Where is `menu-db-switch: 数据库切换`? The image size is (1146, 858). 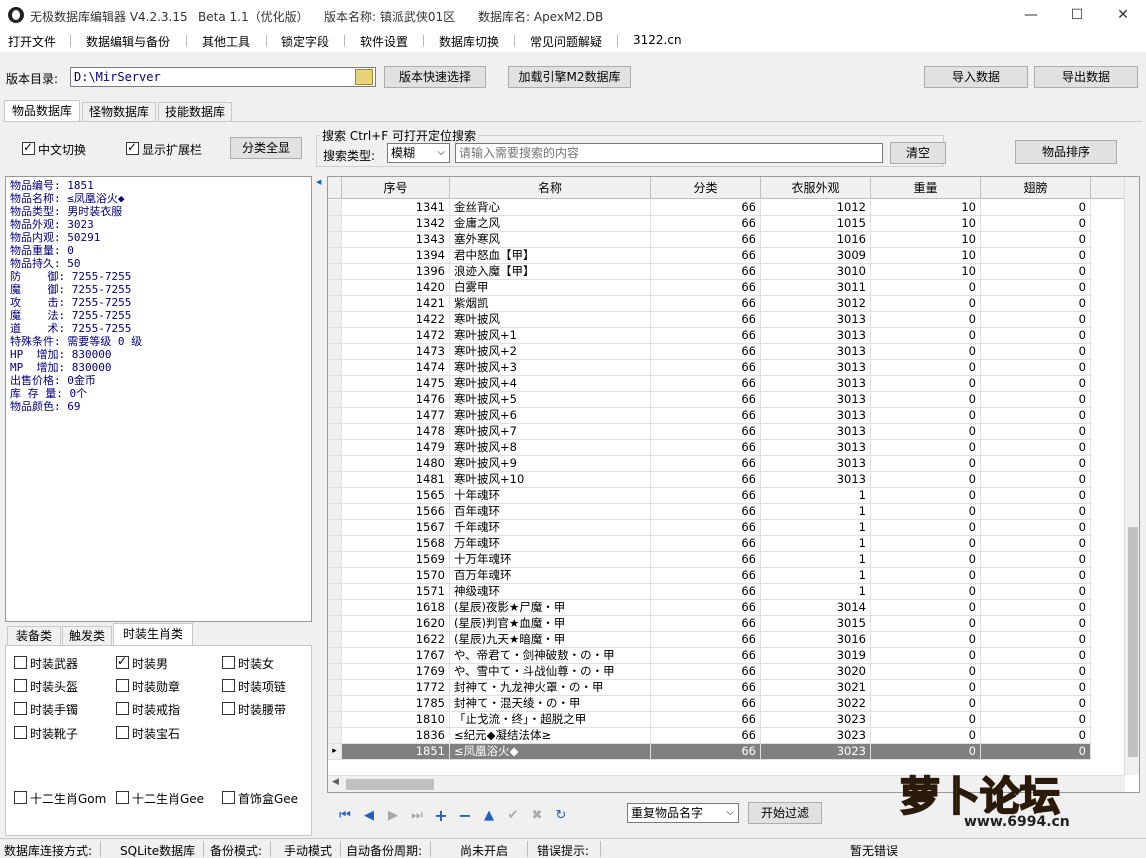
menu-db-switch: 数据库切换 is located at coordinates (469, 41).